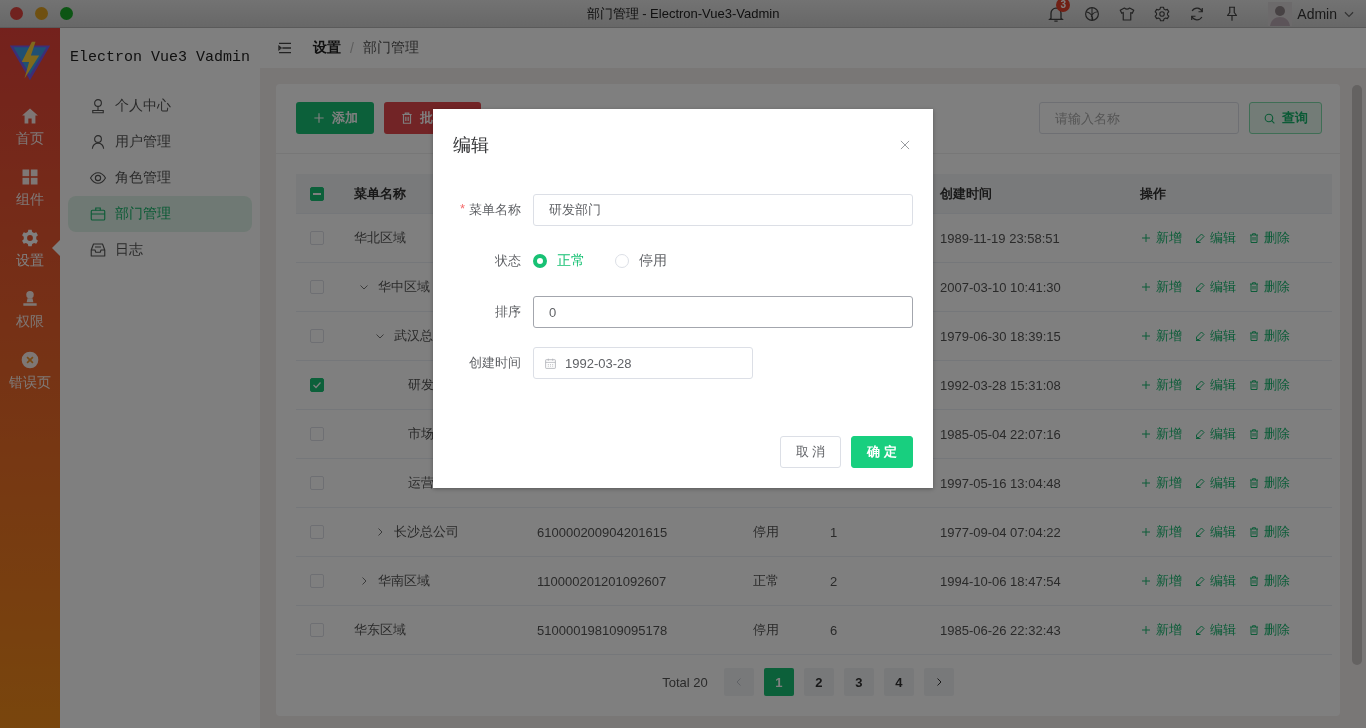 Image resolution: width=1366 pixels, height=728 pixels. I want to click on sidebar-item: 个人中心, so click(160, 106).